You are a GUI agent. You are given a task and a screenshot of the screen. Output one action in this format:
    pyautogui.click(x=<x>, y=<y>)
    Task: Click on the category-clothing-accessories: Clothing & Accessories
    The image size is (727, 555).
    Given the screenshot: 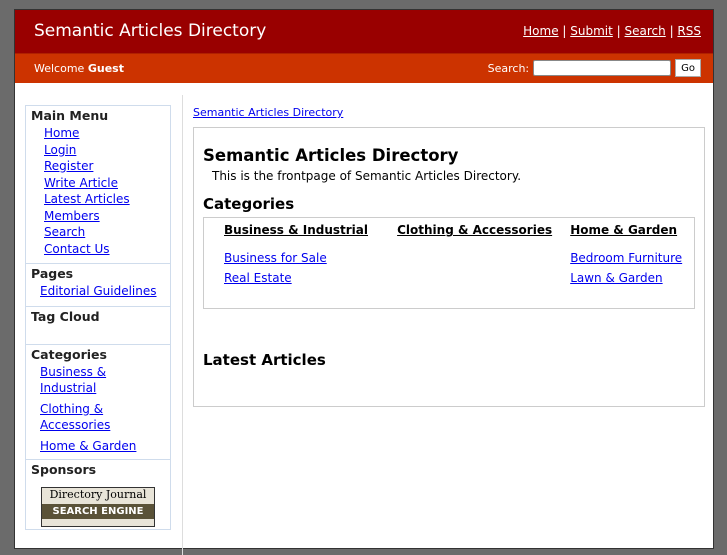 What is the action you would take?
    pyautogui.click(x=71, y=417)
    